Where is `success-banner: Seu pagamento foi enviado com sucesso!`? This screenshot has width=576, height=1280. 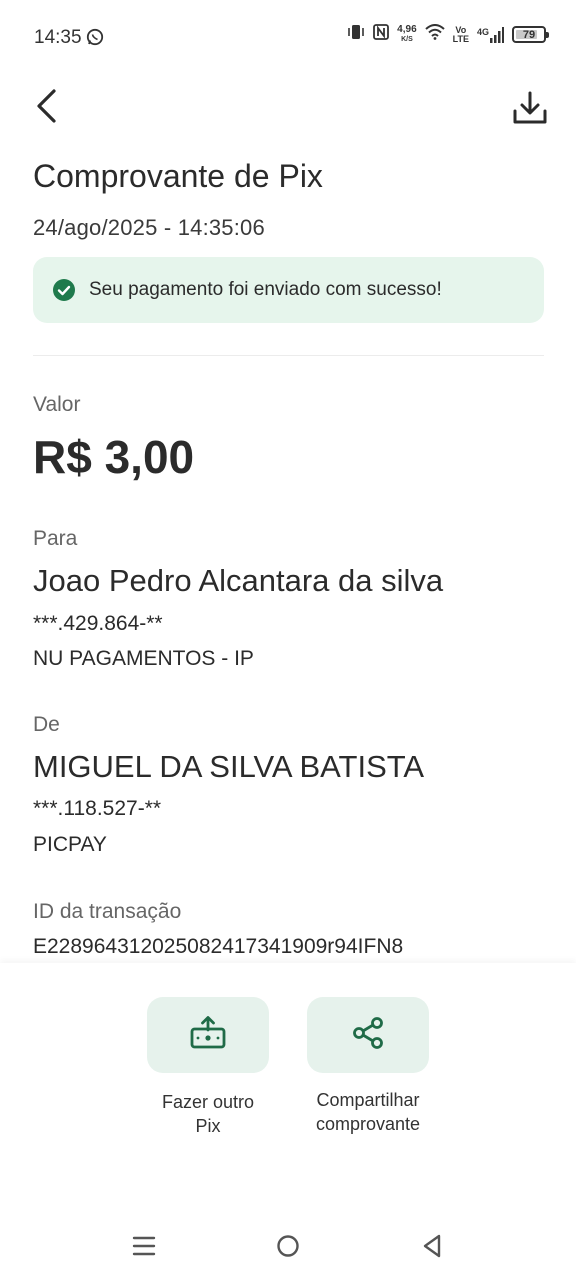
success-banner: Seu pagamento foi enviado com sucesso! is located at coordinates (288, 290).